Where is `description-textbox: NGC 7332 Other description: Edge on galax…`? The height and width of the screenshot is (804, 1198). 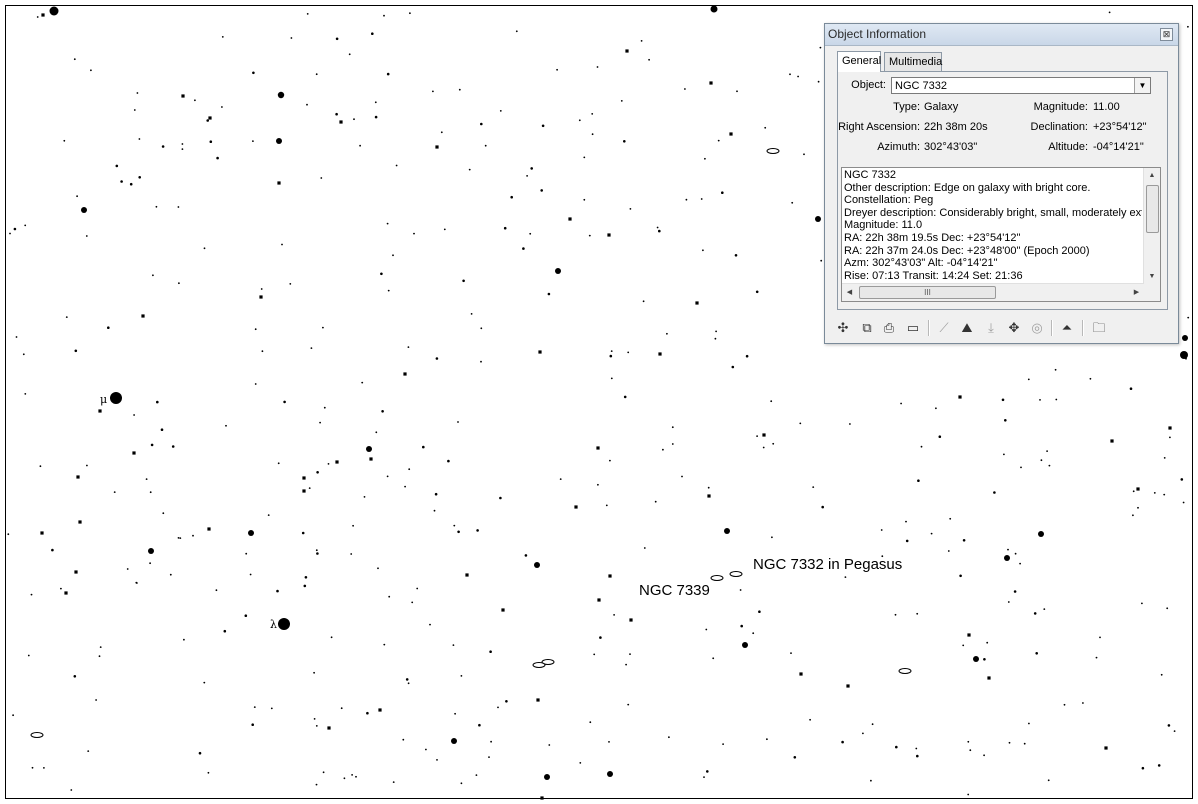
description-textbox: NGC 7332 Other description: Edge on galax… is located at coordinates (1001, 234).